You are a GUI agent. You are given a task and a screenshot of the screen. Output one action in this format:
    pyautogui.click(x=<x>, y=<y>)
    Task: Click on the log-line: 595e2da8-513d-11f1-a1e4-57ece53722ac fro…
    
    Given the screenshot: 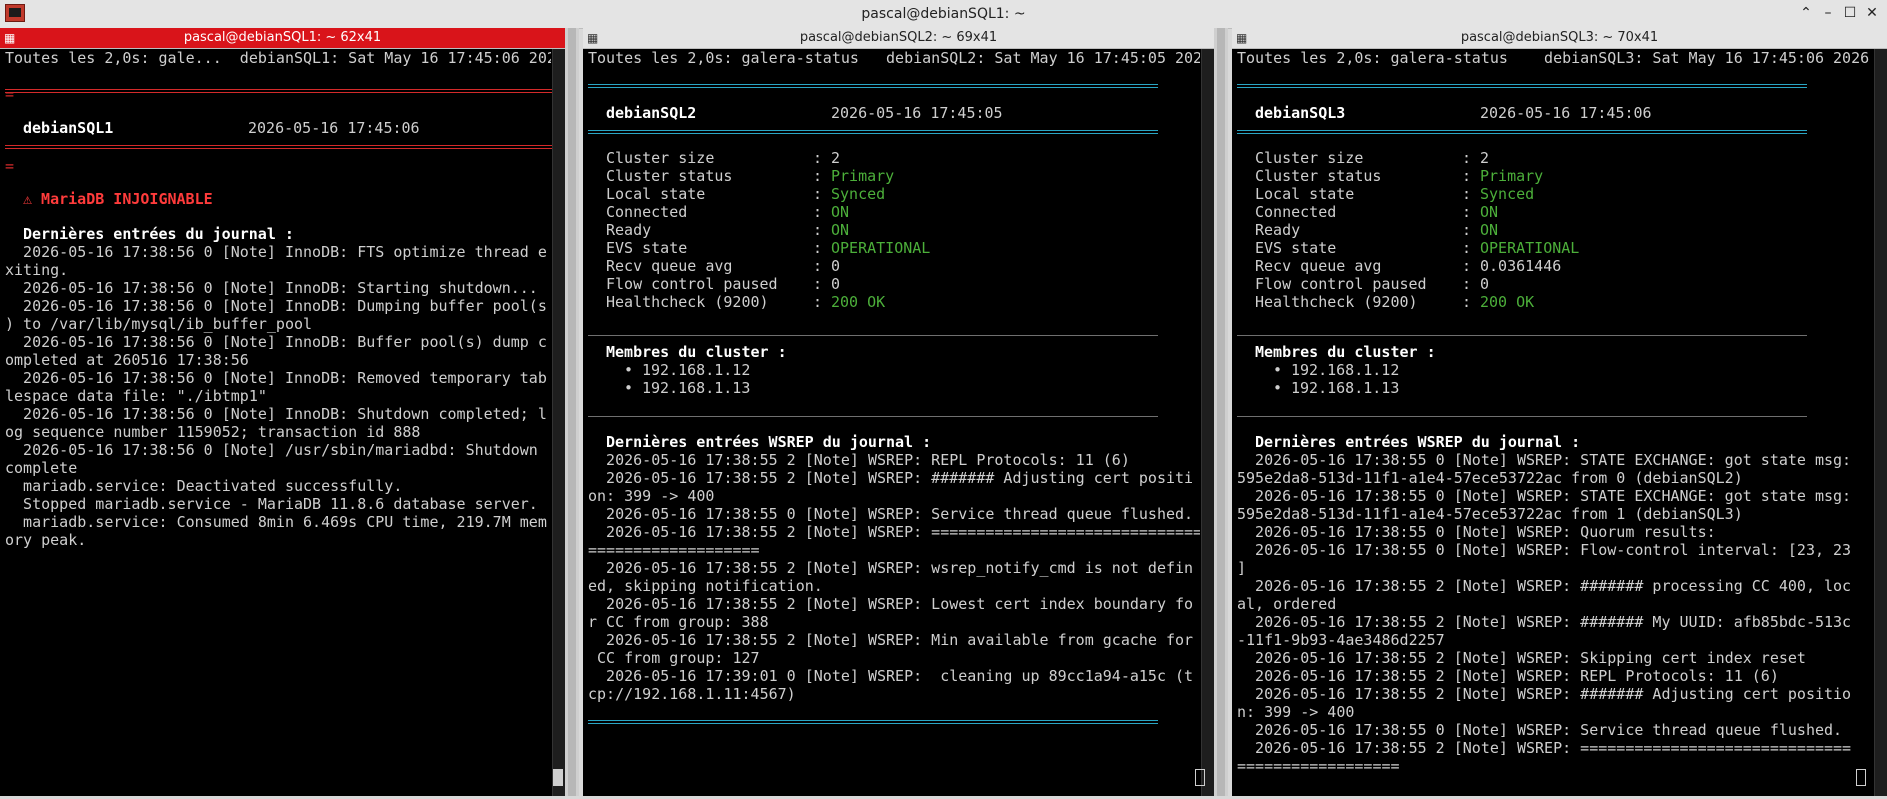 What is the action you would take?
    pyautogui.click(x=1490, y=514)
    